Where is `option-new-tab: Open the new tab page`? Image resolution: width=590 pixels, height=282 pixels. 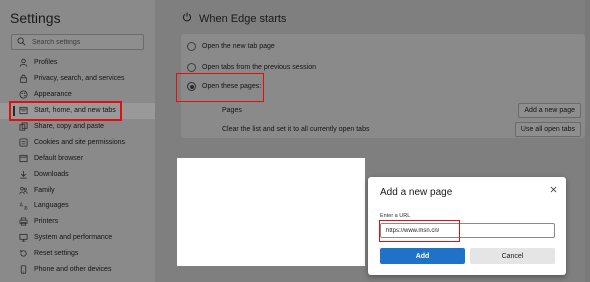
option-new-tab: Open the new tab page is located at coordinates (231, 46).